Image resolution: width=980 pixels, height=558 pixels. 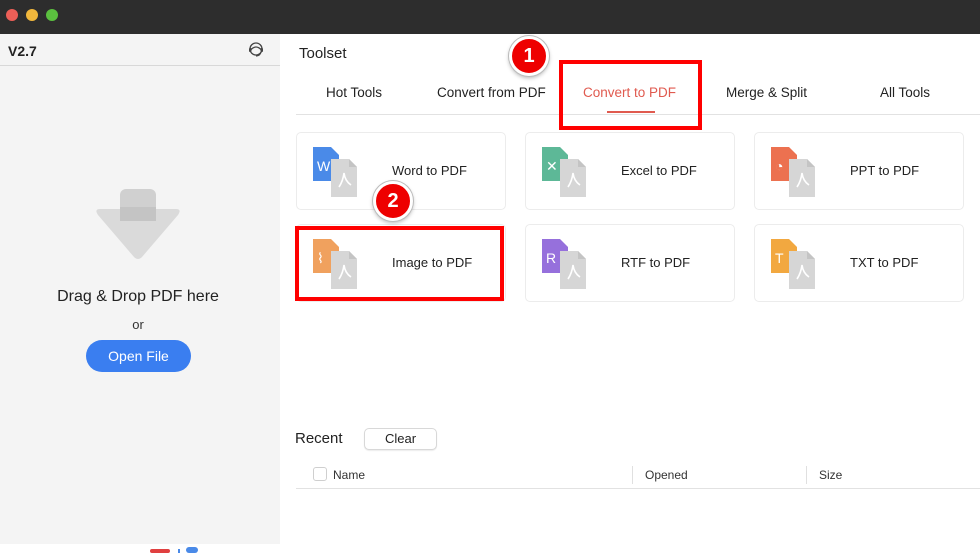 I want to click on tool-card-rtf-to-pdf: R RTF to PDF, so click(x=630, y=263).